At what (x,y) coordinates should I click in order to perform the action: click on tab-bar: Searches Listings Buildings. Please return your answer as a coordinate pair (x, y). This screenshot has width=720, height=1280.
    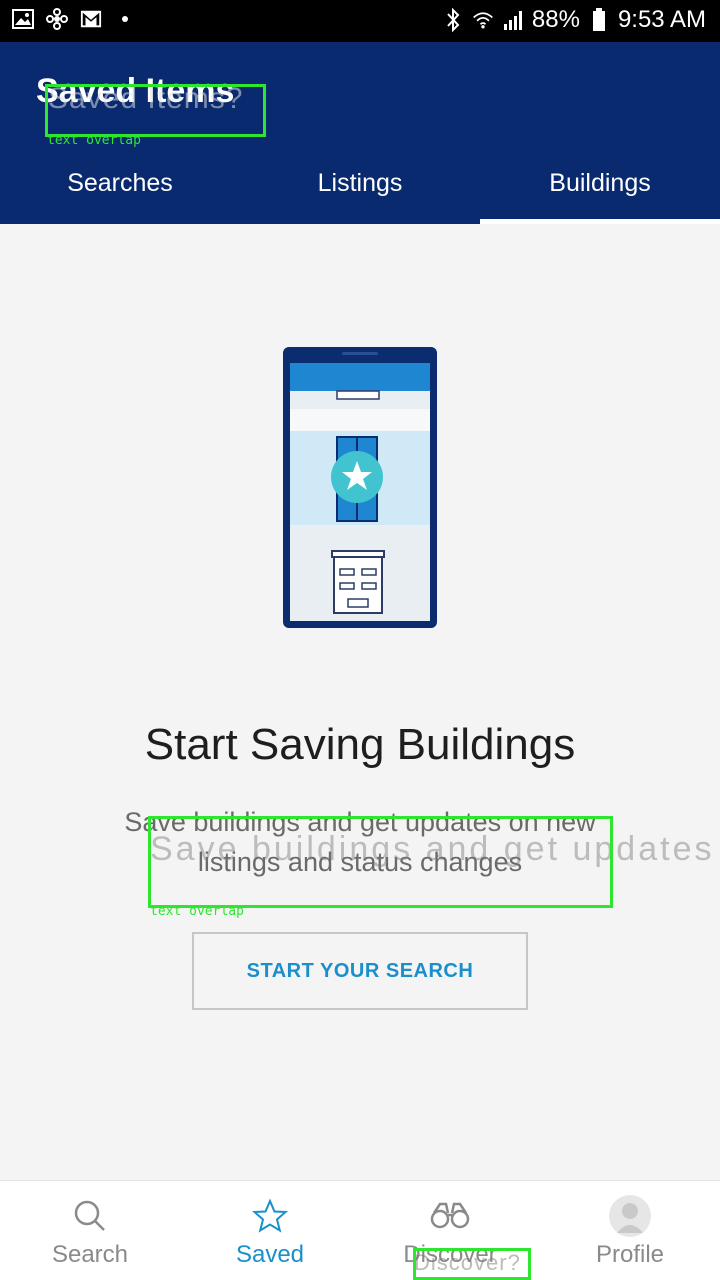
    Looking at the image, I should click on (360, 183).